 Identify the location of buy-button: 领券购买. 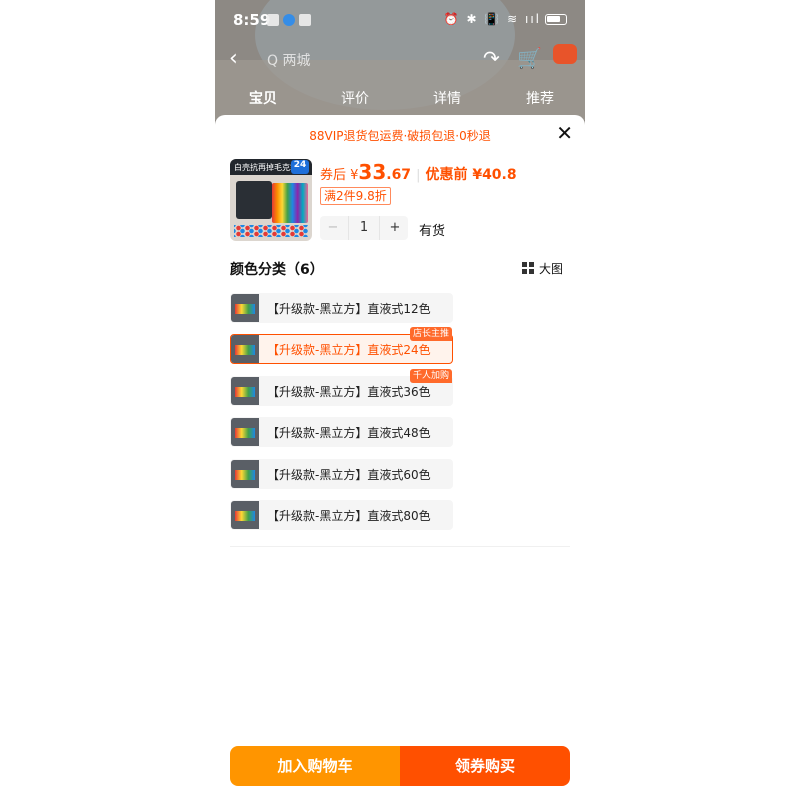
(485, 766).